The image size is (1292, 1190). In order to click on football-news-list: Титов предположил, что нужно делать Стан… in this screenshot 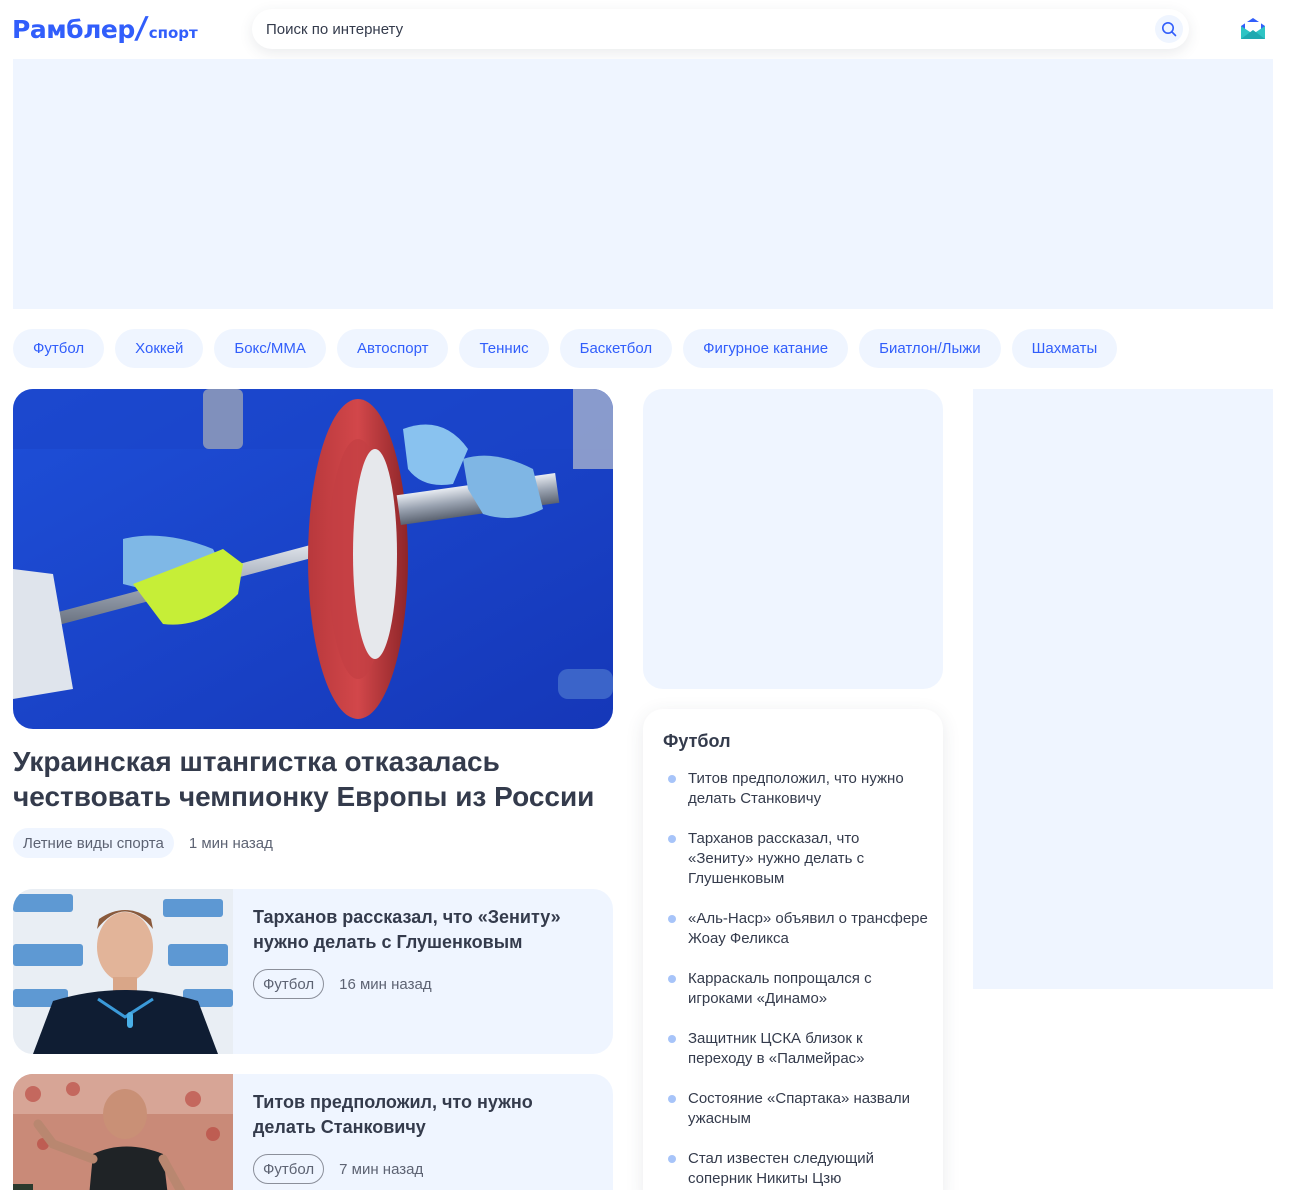, I will do `click(795, 979)`.